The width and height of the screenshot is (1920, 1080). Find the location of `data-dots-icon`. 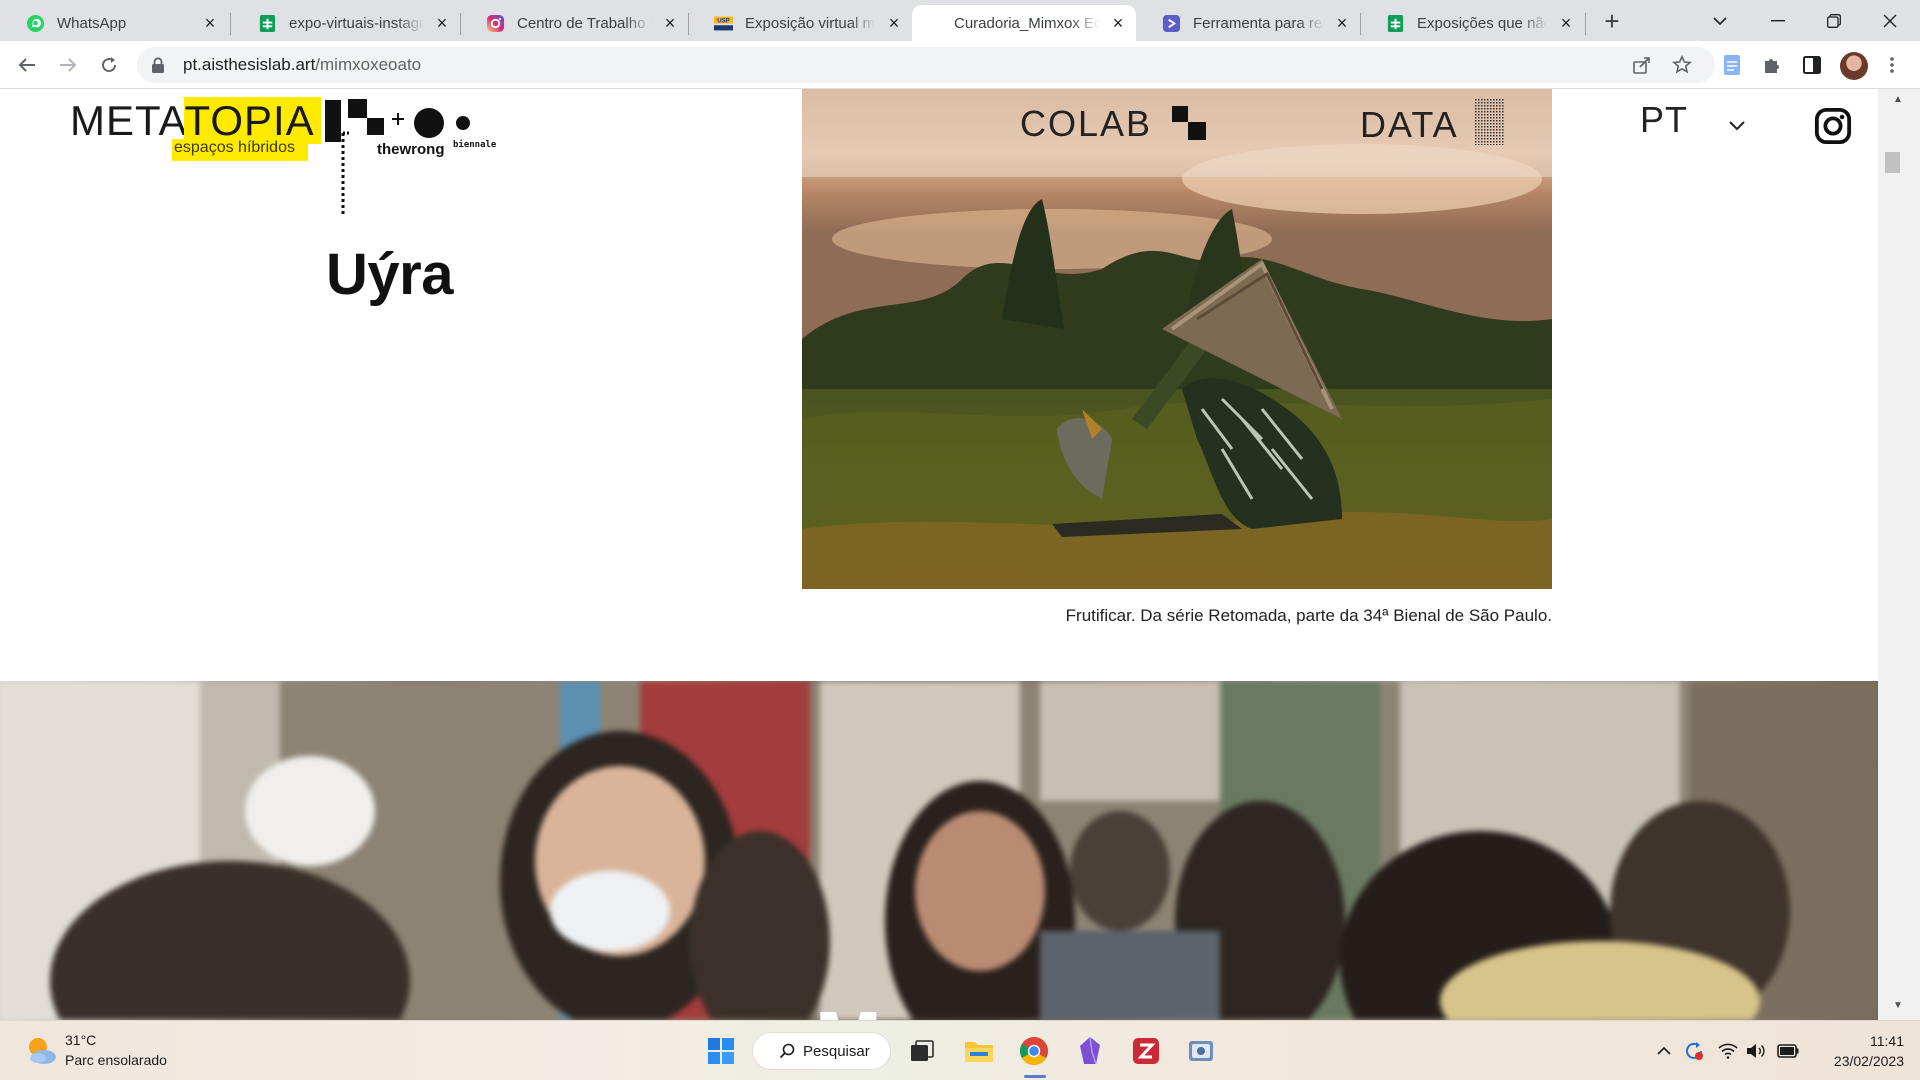

data-dots-icon is located at coordinates (1489, 122).